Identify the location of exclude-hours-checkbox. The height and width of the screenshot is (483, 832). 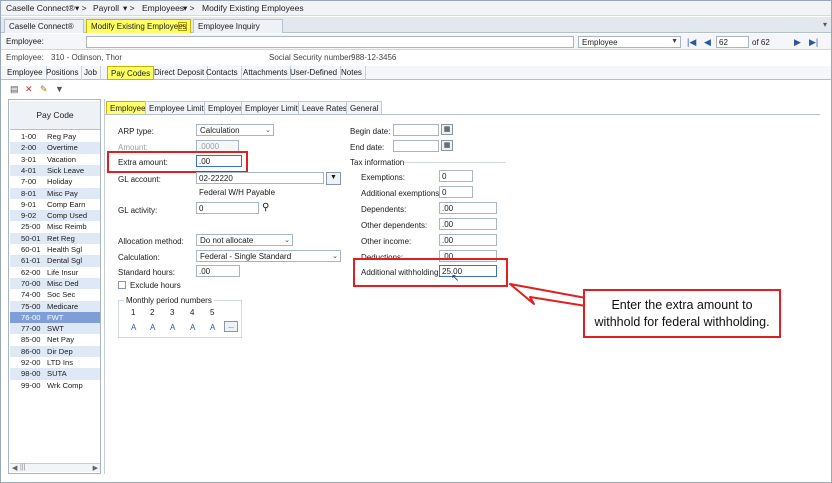
(122, 285).